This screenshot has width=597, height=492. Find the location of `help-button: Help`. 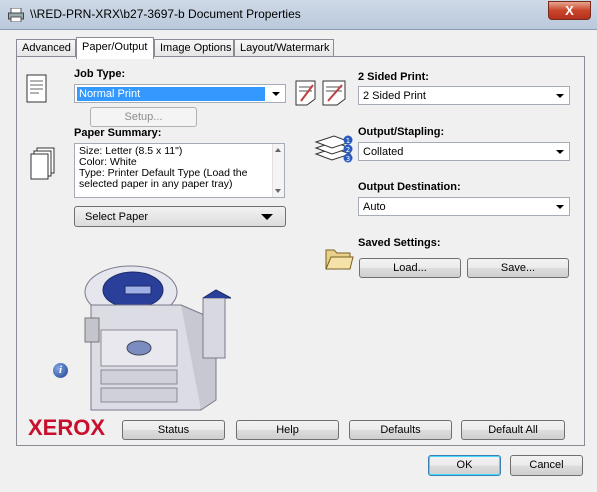

help-button: Help is located at coordinates (287, 430).